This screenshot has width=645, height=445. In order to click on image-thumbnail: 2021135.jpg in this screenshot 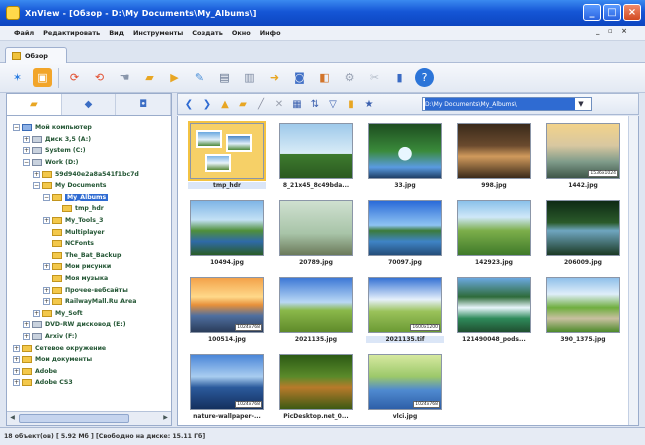, I will do `click(316, 312)`.